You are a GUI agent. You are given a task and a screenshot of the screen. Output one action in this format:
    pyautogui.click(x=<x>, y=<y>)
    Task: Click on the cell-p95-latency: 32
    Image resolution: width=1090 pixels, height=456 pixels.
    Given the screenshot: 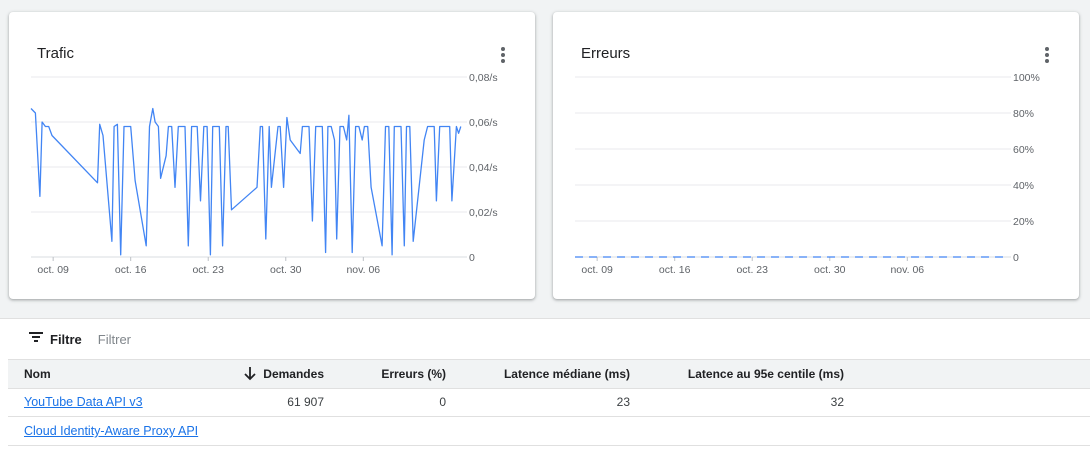 What is the action you would take?
    pyautogui.click(x=837, y=402)
    